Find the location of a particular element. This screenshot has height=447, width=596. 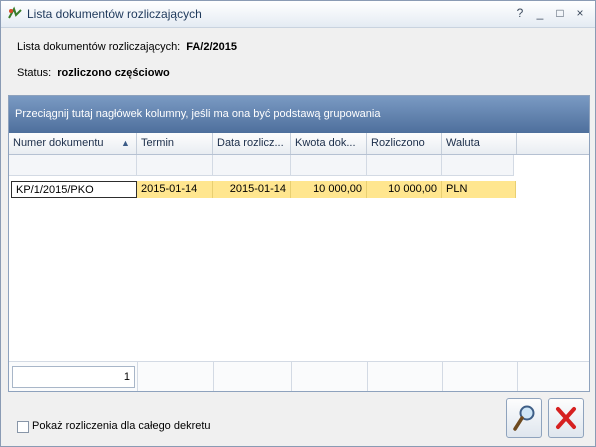

cell-amount: 10 000,00 is located at coordinates (329, 189).